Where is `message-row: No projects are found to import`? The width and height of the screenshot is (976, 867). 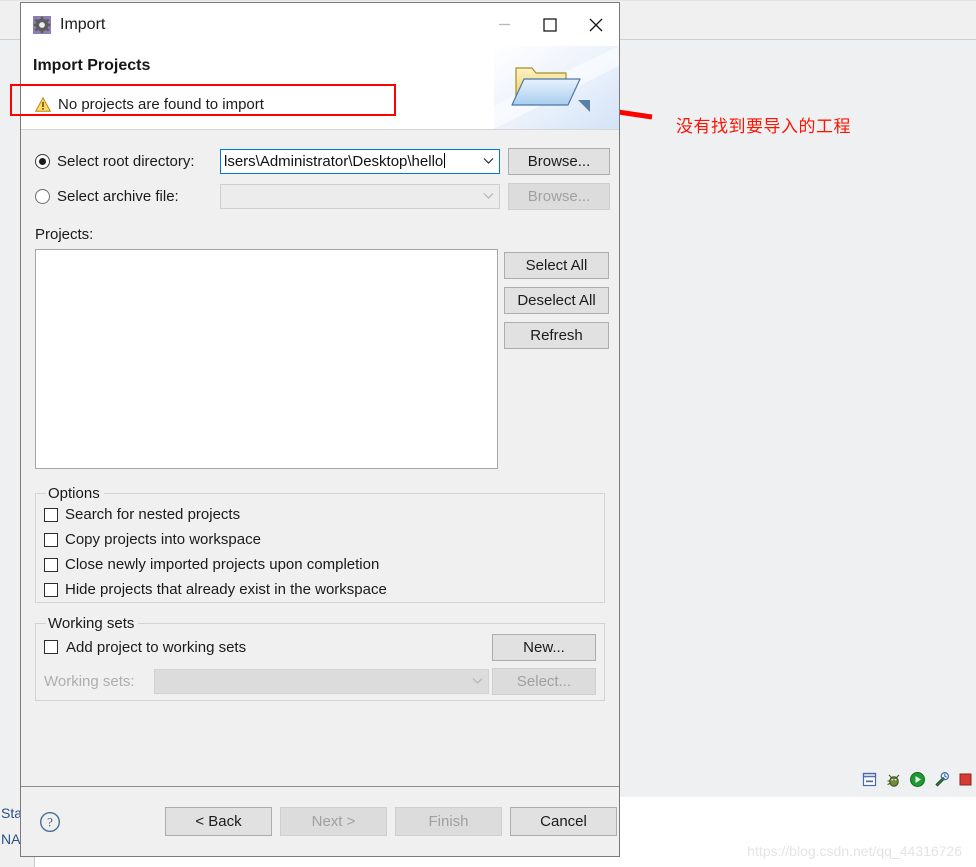 message-row: No projects are found to import is located at coordinates (149, 104).